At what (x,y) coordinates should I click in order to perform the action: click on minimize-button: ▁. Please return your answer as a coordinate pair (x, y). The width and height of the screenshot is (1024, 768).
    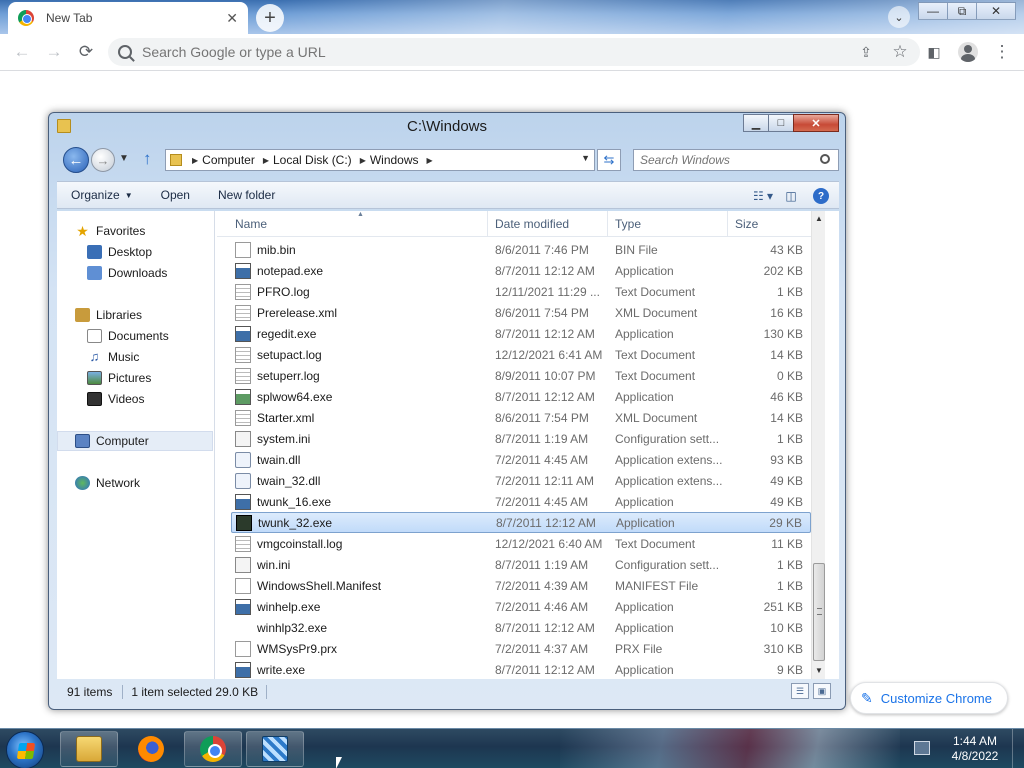
    Looking at the image, I should click on (756, 123).